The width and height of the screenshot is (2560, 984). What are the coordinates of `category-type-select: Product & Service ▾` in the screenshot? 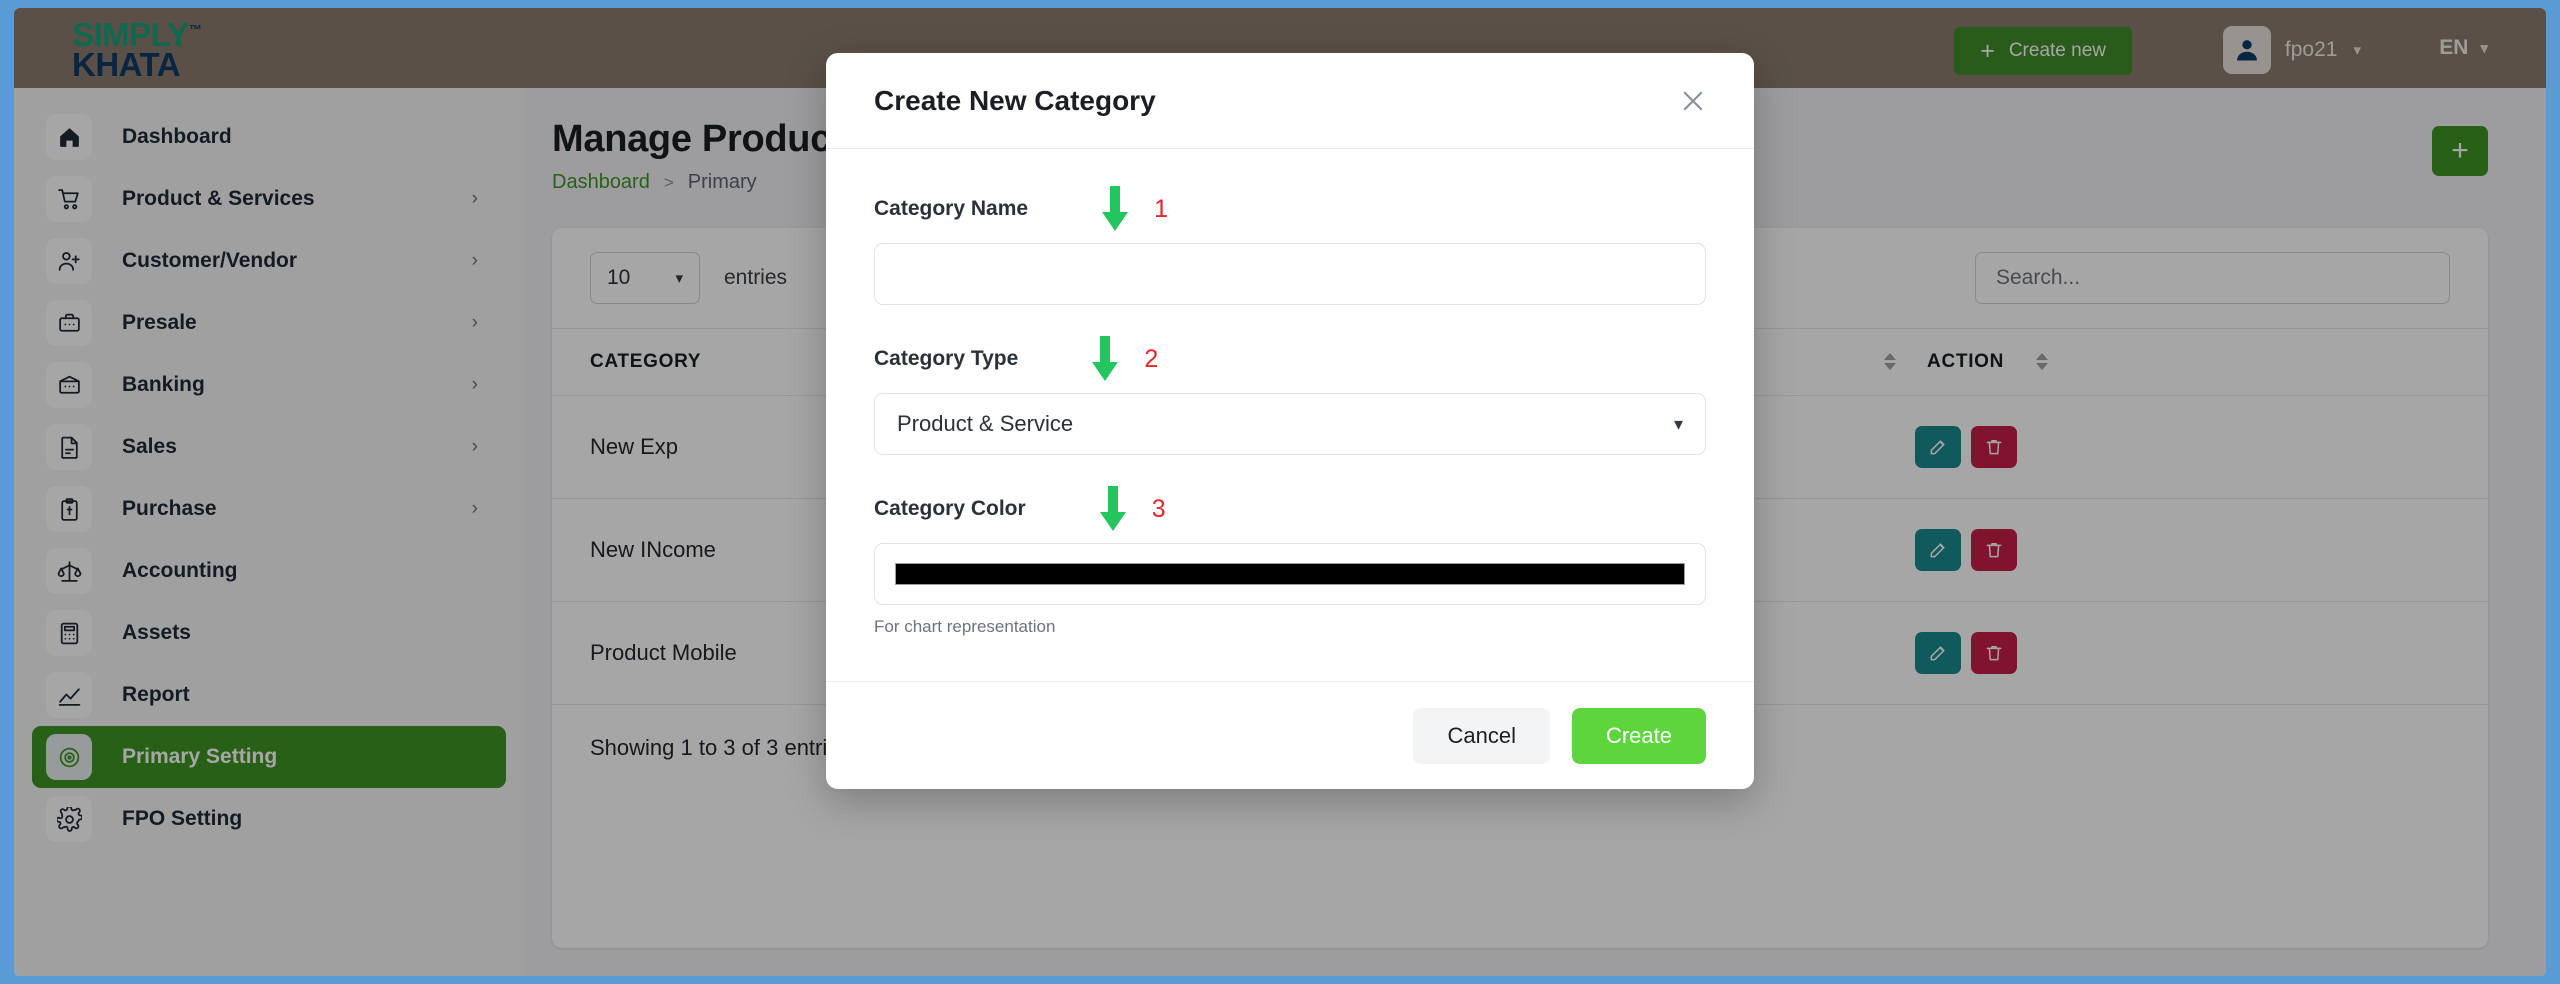 It's located at (1290, 424).